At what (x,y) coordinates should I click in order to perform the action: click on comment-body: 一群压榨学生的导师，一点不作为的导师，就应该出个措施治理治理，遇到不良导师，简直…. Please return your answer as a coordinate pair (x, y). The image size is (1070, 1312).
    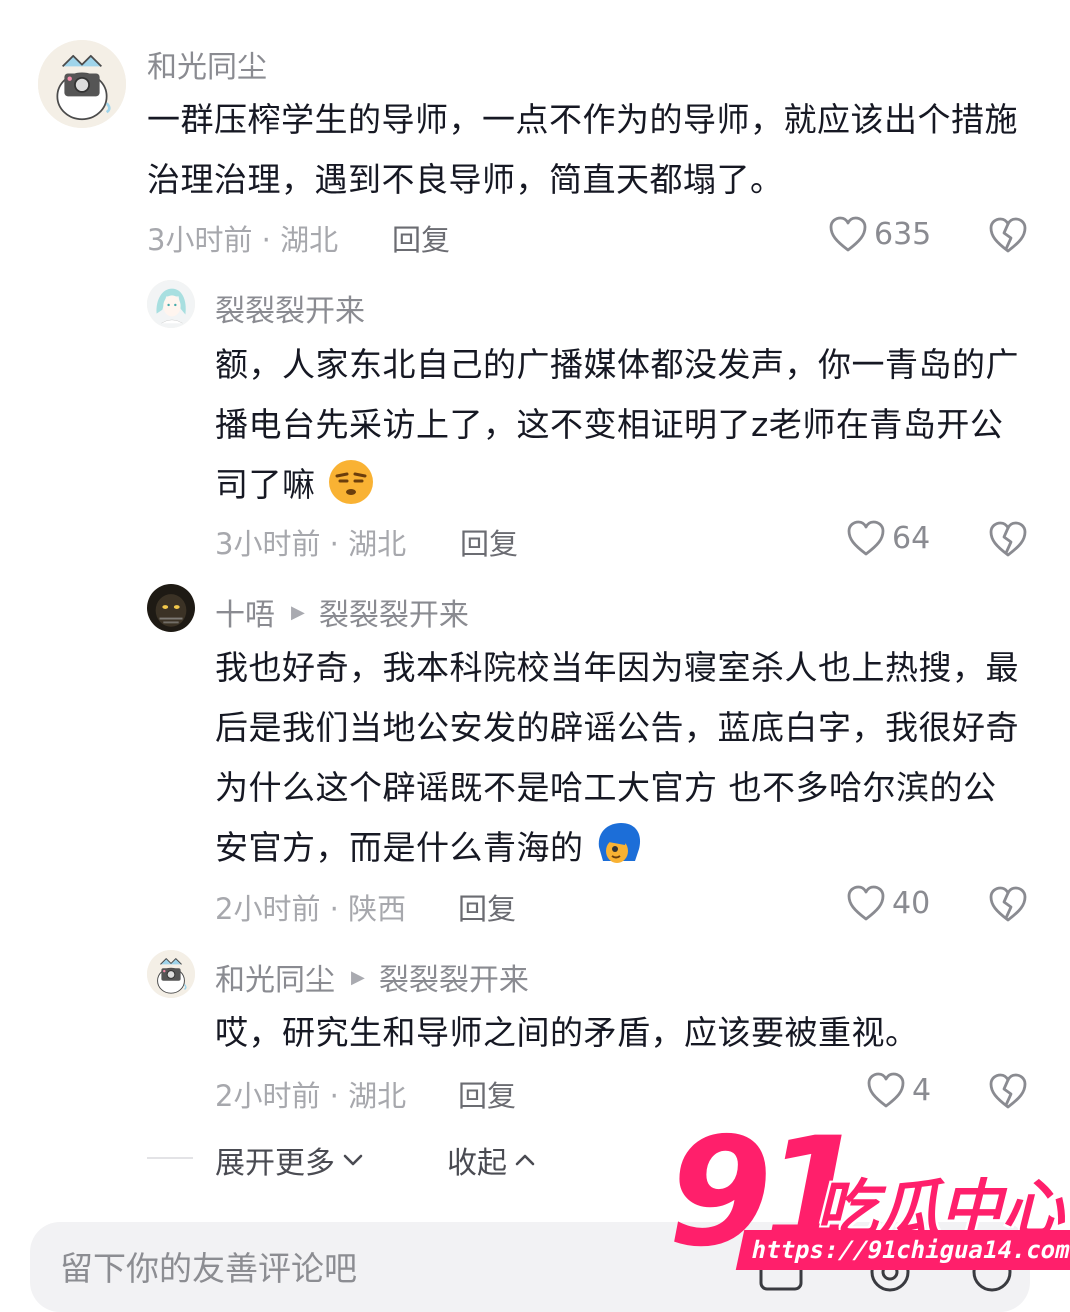
    Looking at the image, I should click on (582, 149).